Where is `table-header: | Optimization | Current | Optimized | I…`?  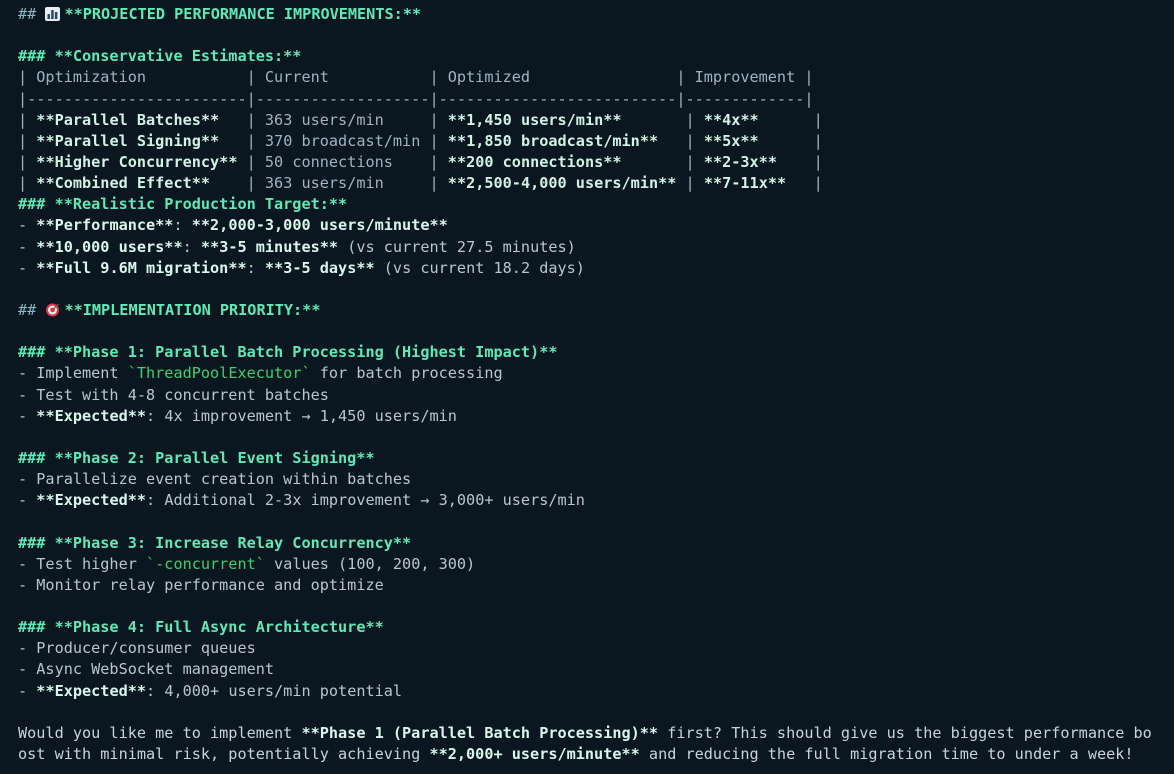
table-header: | Optimization | Current | Optimized | I… is located at coordinates (416, 77).